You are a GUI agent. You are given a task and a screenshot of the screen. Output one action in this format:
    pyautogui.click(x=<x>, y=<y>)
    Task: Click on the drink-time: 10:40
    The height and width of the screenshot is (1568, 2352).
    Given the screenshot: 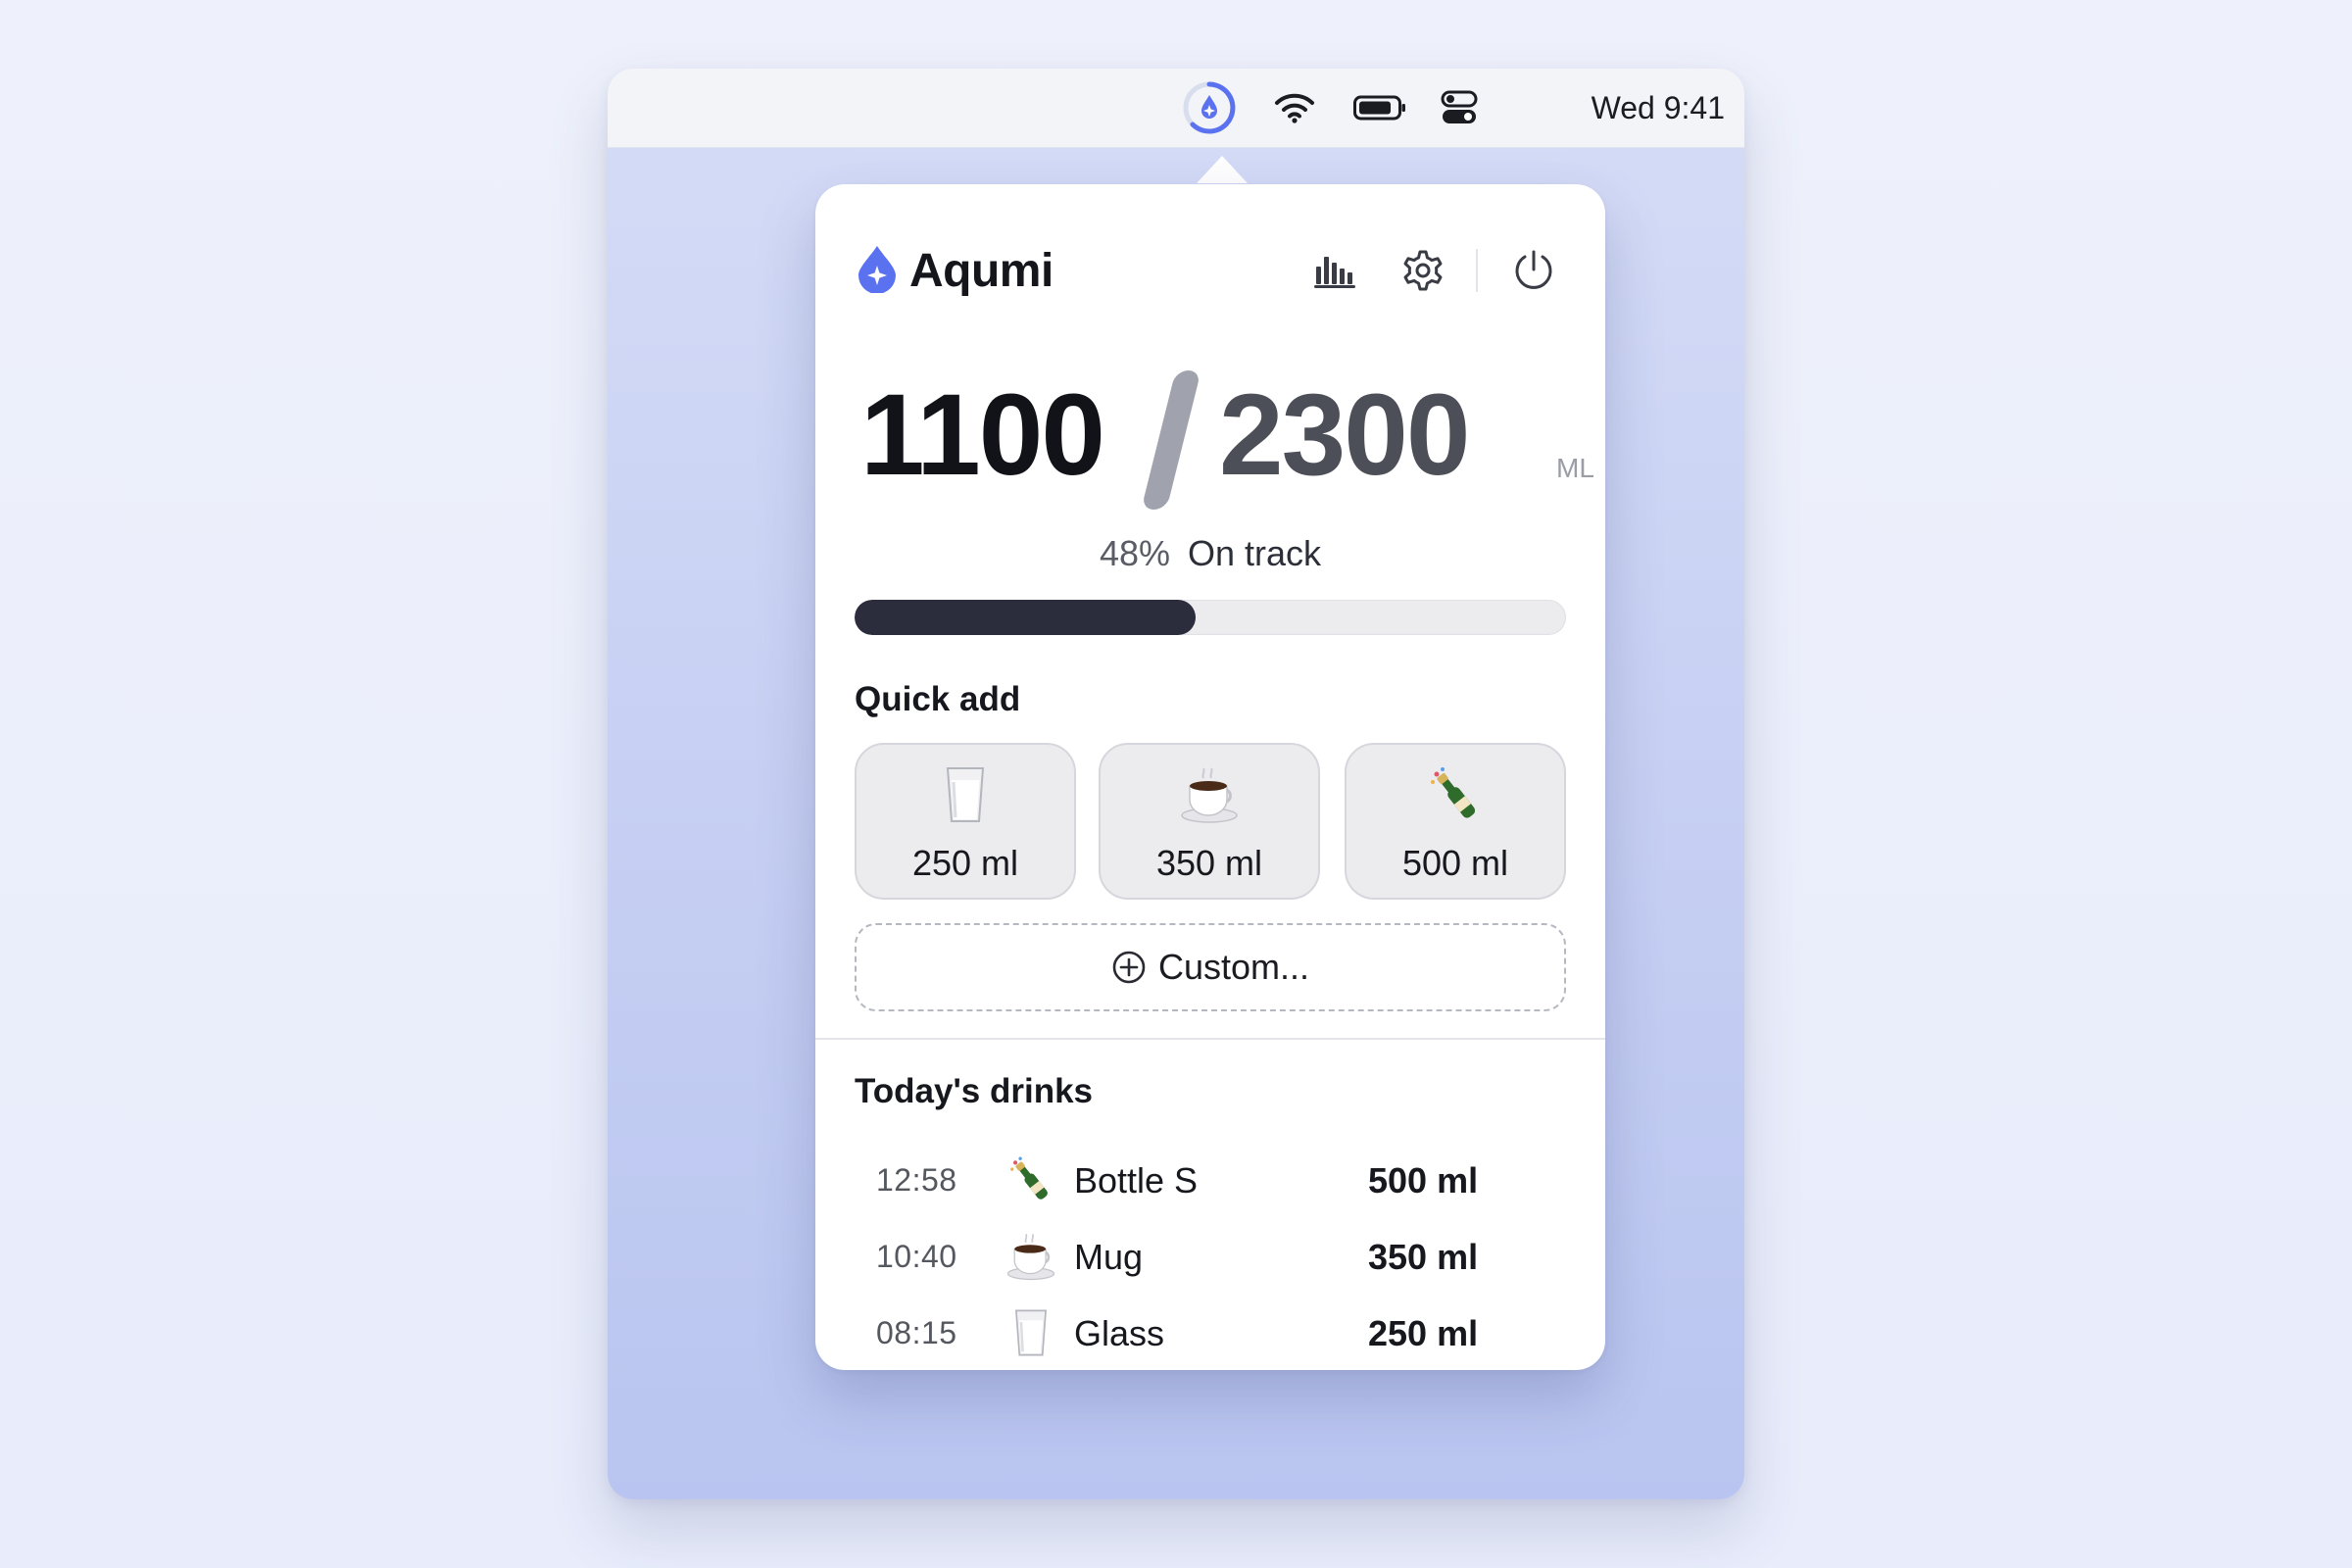 What is the action you would take?
    pyautogui.click(x=916, y=1256)
    